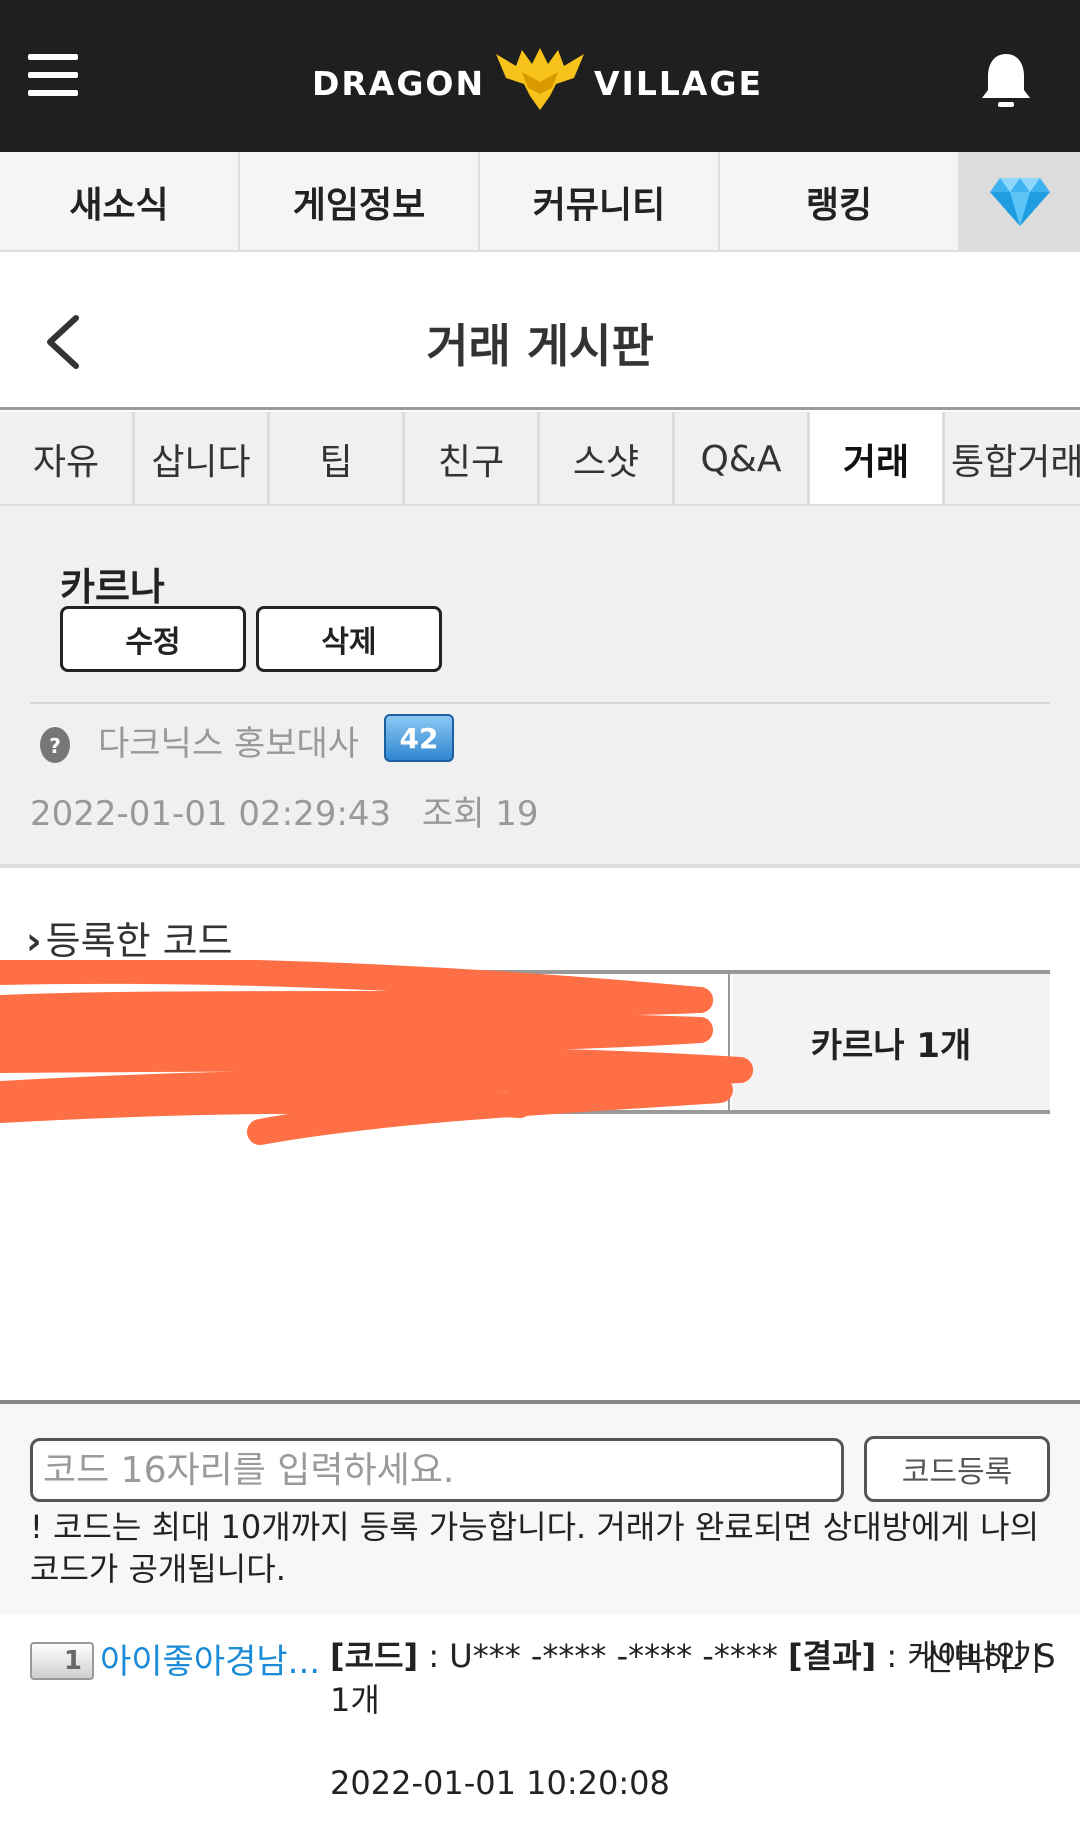 This screenshot has height=1839, width=1080. What do you see at coordinates (67, 458) in the screenshot?
I see `tab-free: 자유` at bounding box center [67, 458].